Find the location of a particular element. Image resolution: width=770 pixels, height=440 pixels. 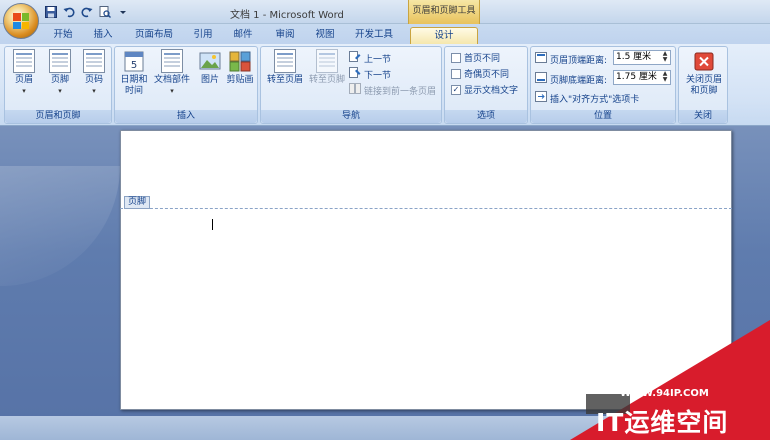

goto-header-label: 转至页眉 is located at coordinates (284, 80).